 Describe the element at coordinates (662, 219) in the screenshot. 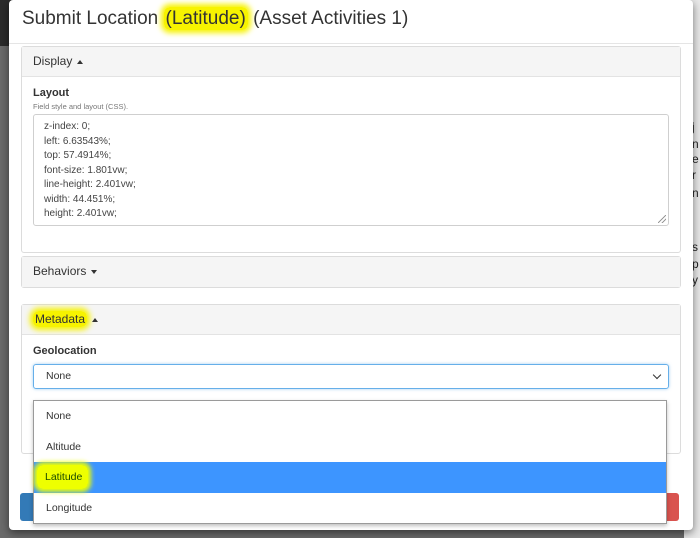

I see `resize-grip-icon` at that location.